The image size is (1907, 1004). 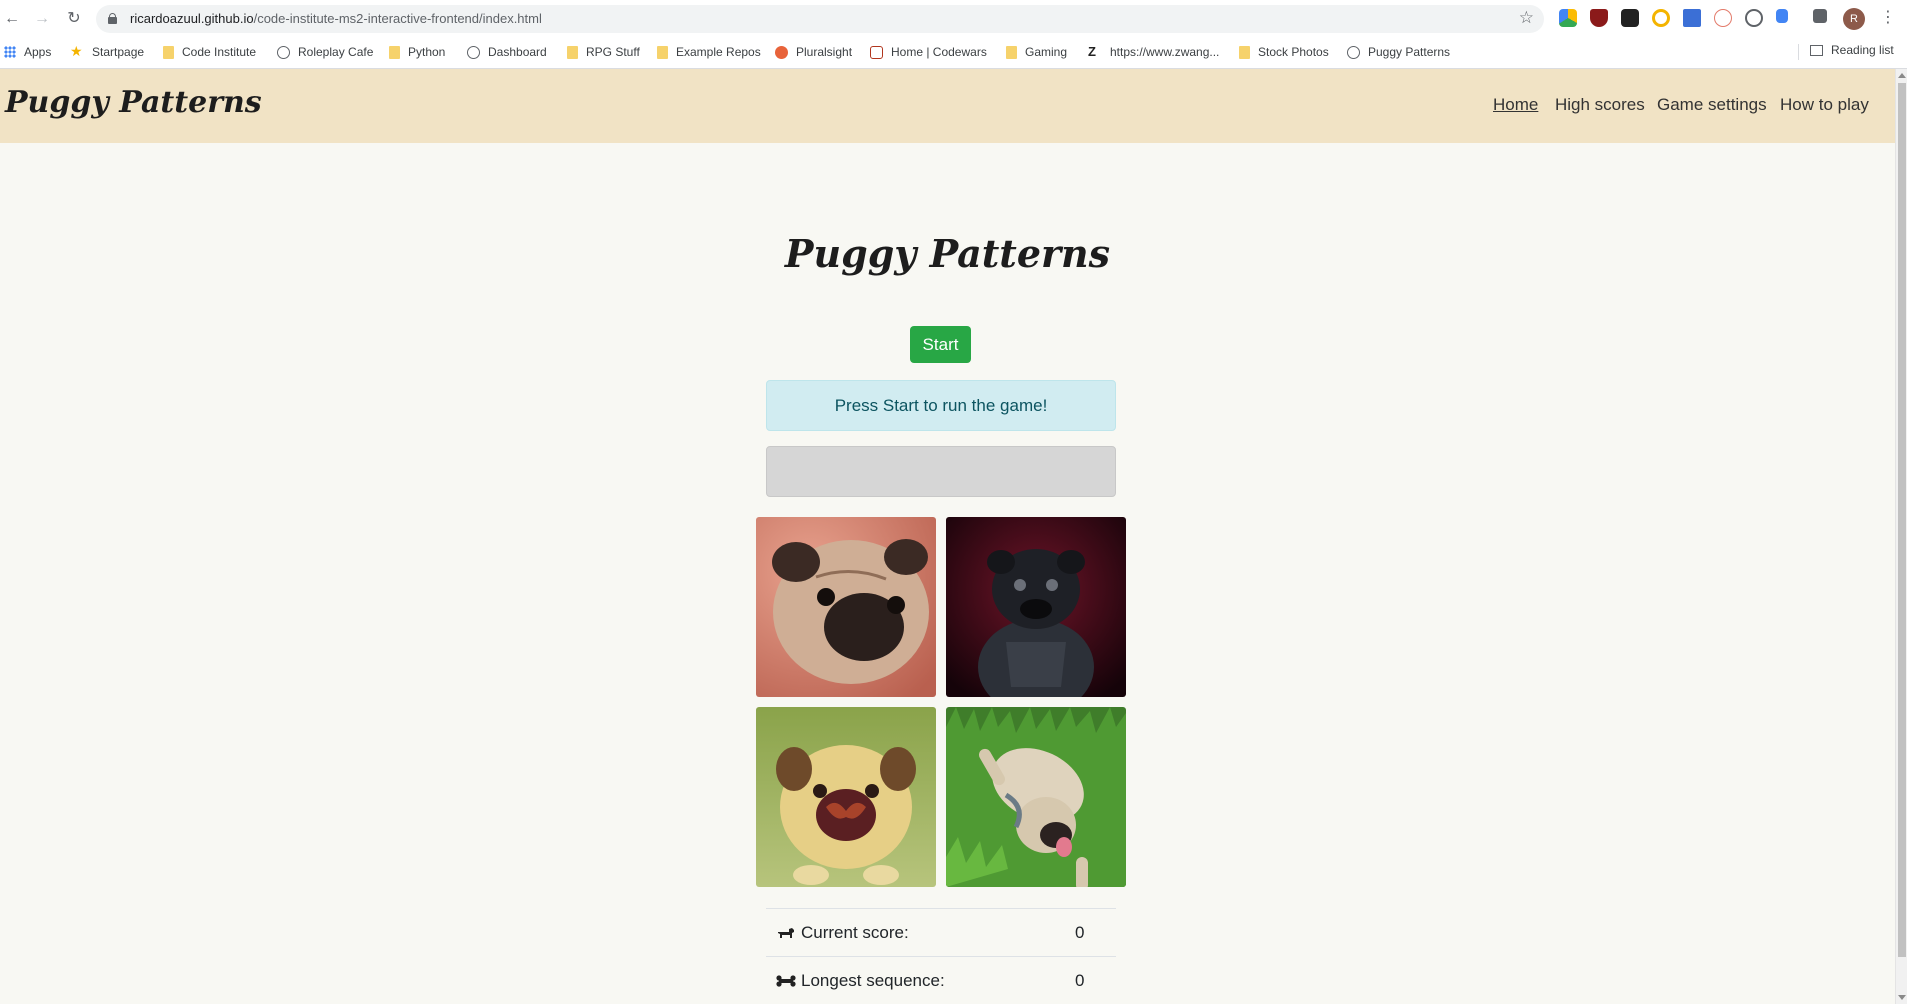 I want to click on bookmark-code-institute: Code Institute, so click(x=209, y=52).